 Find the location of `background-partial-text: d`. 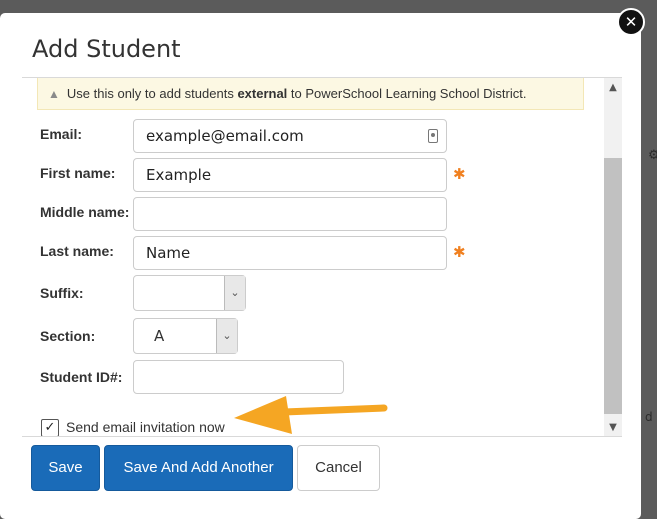

background-partial-text: d is located at coordinates (649, 417).